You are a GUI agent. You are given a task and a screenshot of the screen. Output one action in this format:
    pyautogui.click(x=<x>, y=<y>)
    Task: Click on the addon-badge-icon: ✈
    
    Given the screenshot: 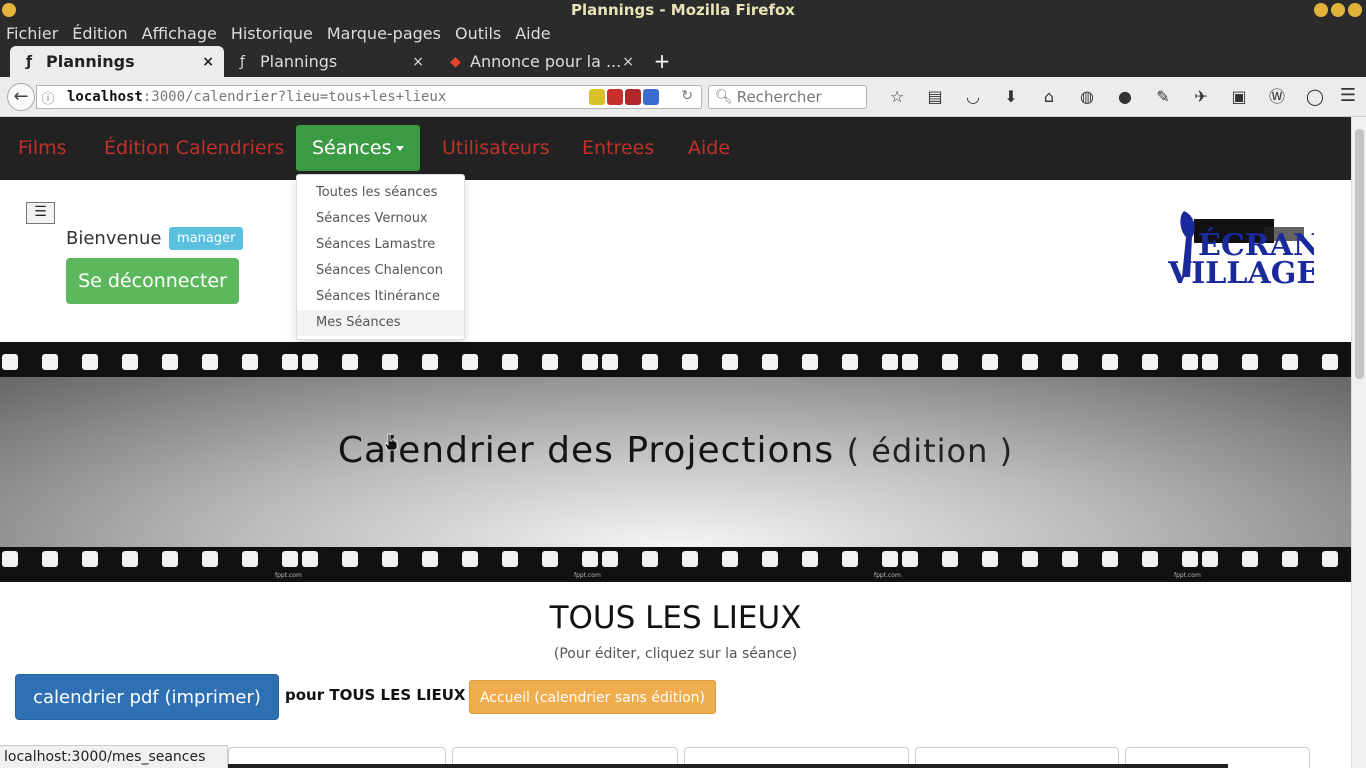 What is the action you would take?
    pyautogui.click(x=1201, y=97)
    